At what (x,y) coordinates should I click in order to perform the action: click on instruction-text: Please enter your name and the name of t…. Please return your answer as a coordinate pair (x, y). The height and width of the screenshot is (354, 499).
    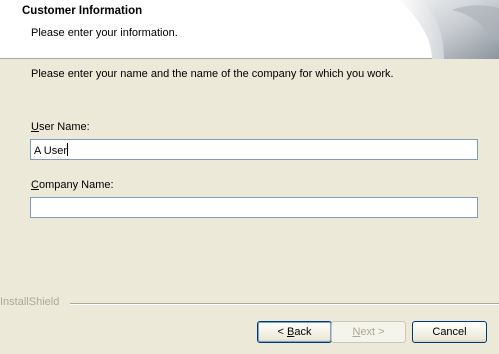
    Looking at the image, I should click on (212, 74).